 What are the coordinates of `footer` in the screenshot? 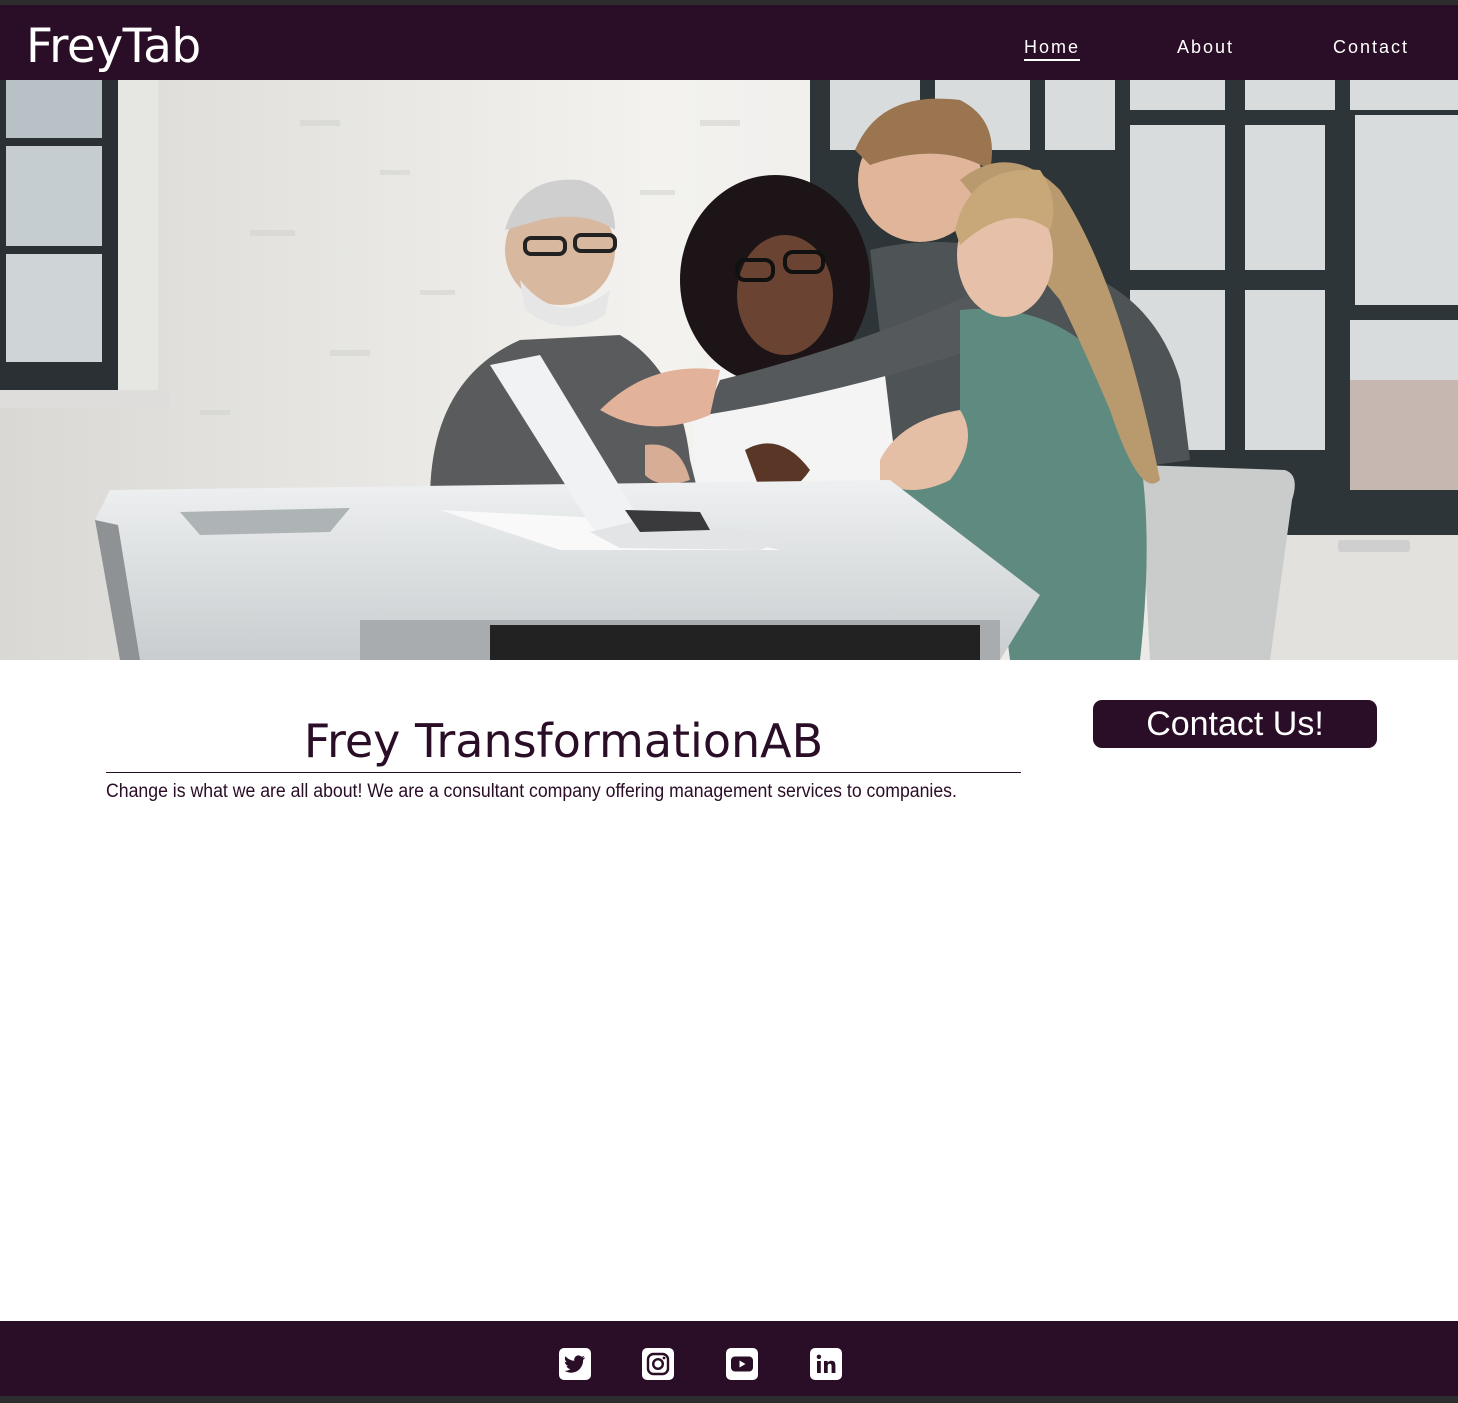 It's located at (729, 1358).